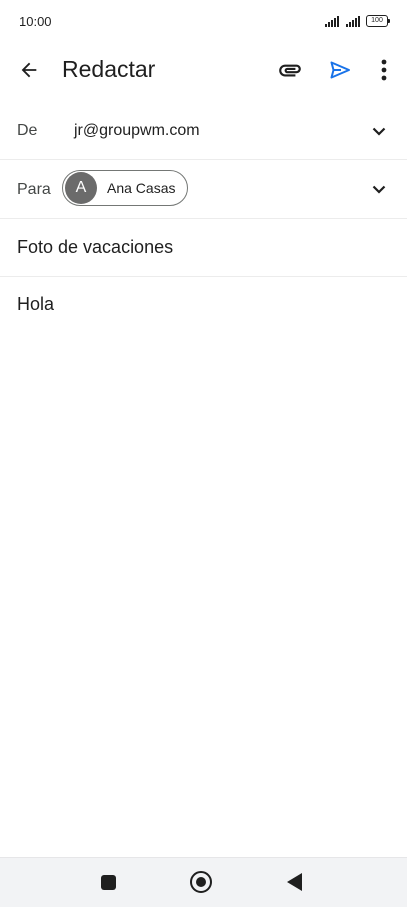 This screenshot has width=407, height=907. What do you see at coordinates (340, 70) in the screenshot?
I see `send-icon` at bounding box center [340, 70].